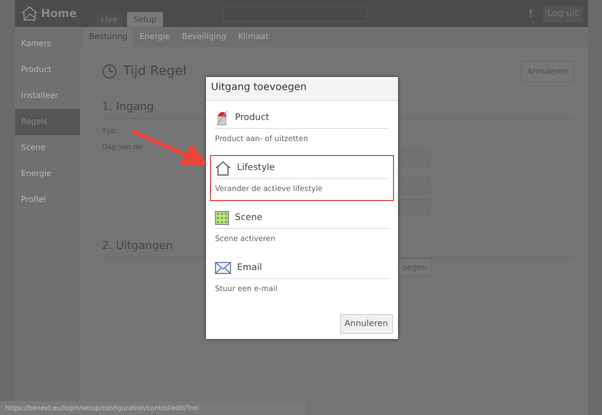  What do you see at coordinates (366, 324) in the screenshot?
I see `cancel-button: Annuleren` at bounding box center [366, 324].